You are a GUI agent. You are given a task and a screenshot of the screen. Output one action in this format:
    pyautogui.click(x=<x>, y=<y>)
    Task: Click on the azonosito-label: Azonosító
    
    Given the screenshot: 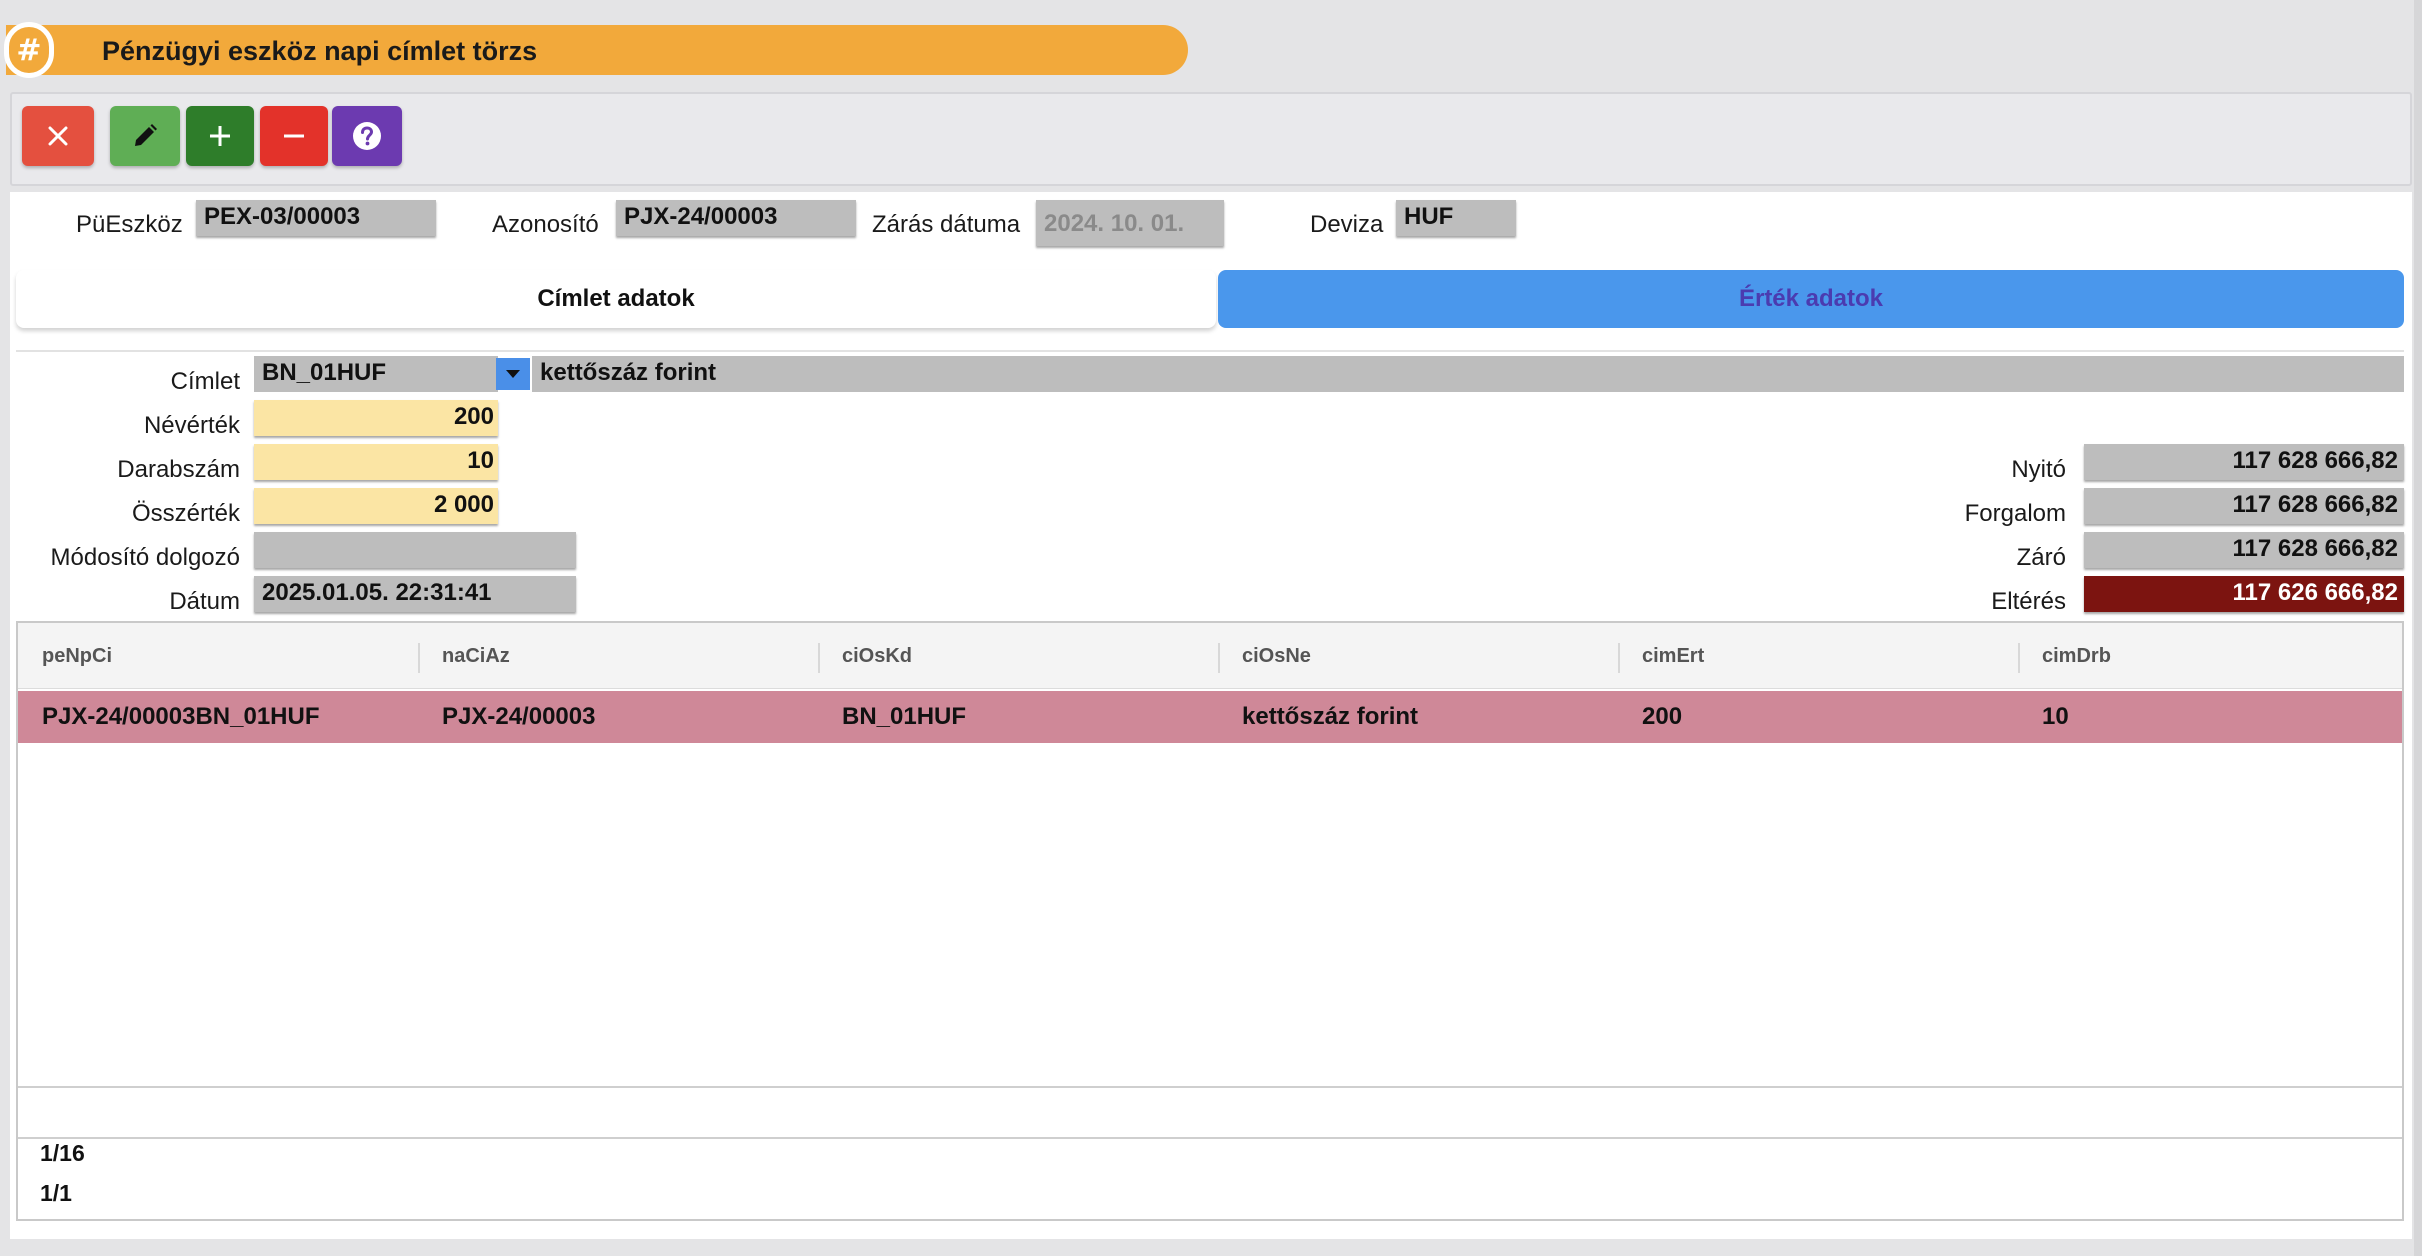 What is the action you would take?
    pyautogui.click(x=545, y=224)
    